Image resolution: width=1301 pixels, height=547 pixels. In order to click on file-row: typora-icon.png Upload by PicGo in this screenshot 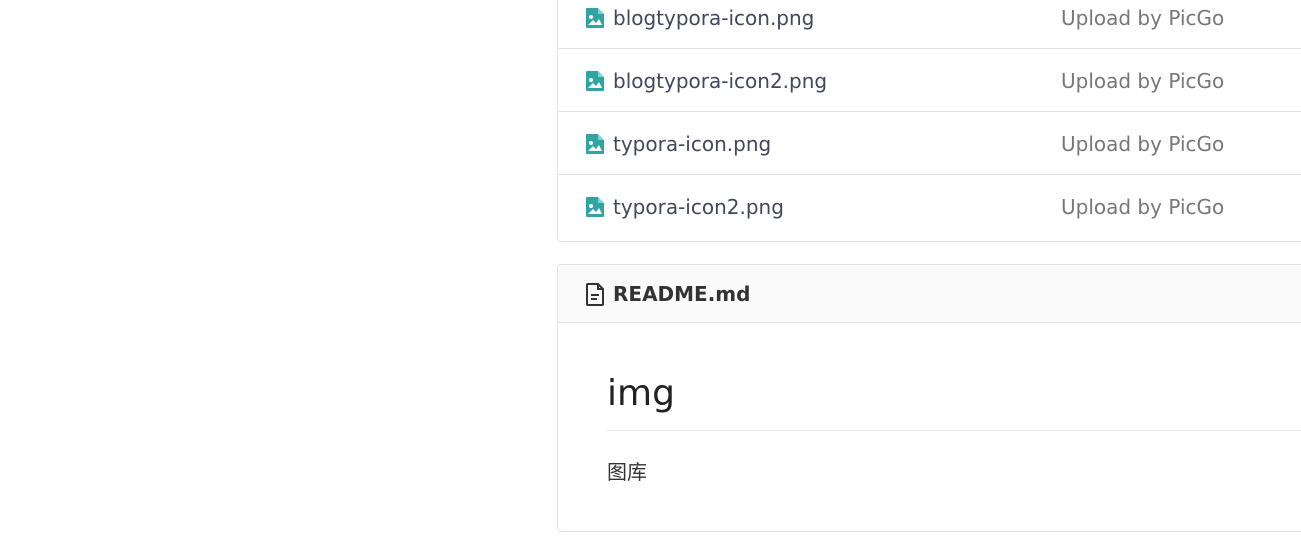, I will do `click(929, 143)`.